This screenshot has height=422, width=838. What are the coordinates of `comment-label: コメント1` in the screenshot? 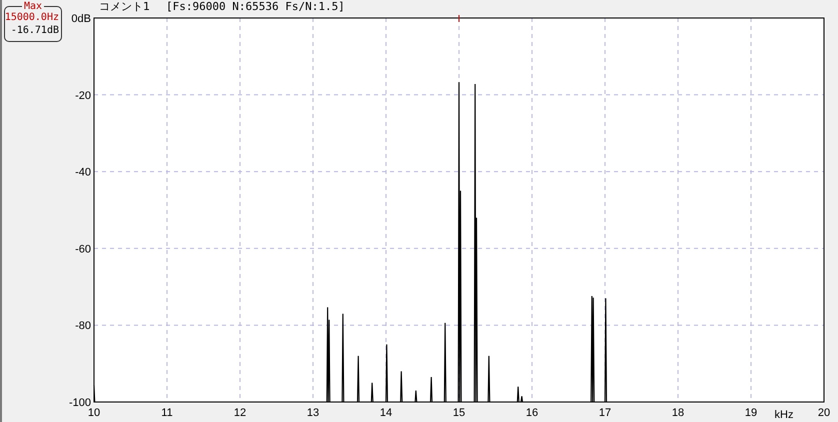 It's located at (124, 7).